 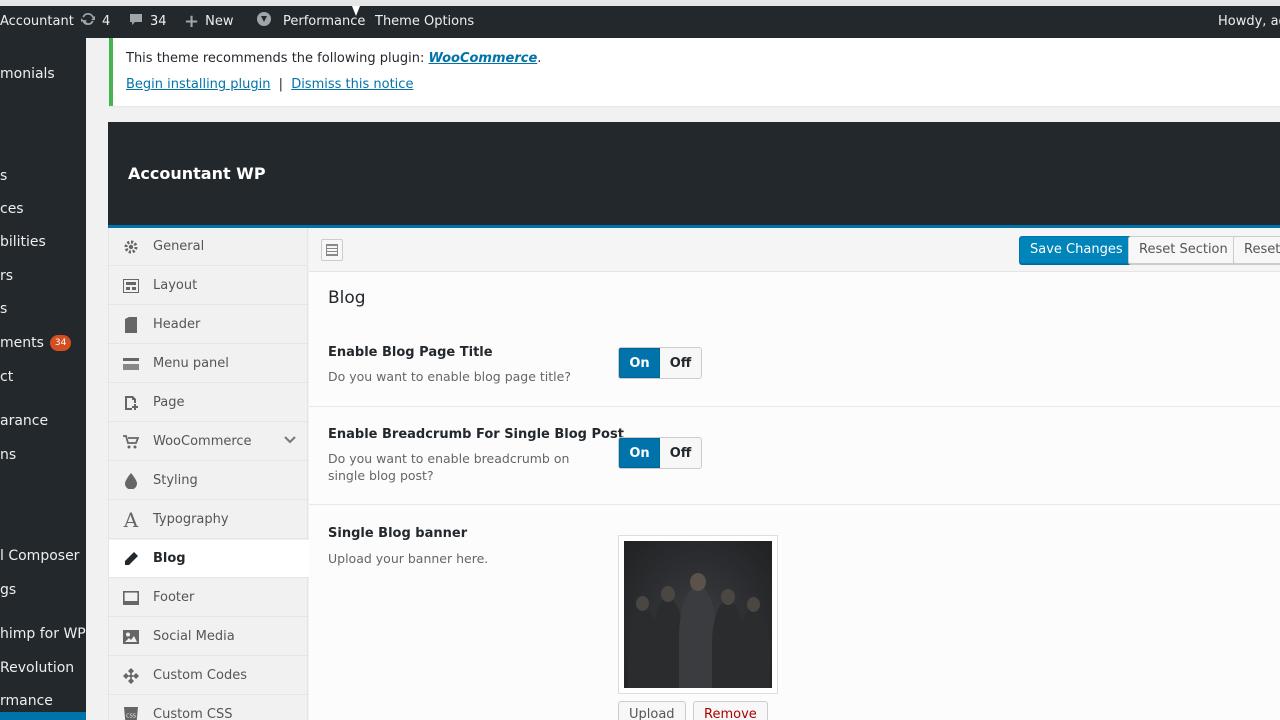 What do you see at coordinates (106, 21) in the screenshot?
I see `updates-count: 4` at bounding box center [106, 21].